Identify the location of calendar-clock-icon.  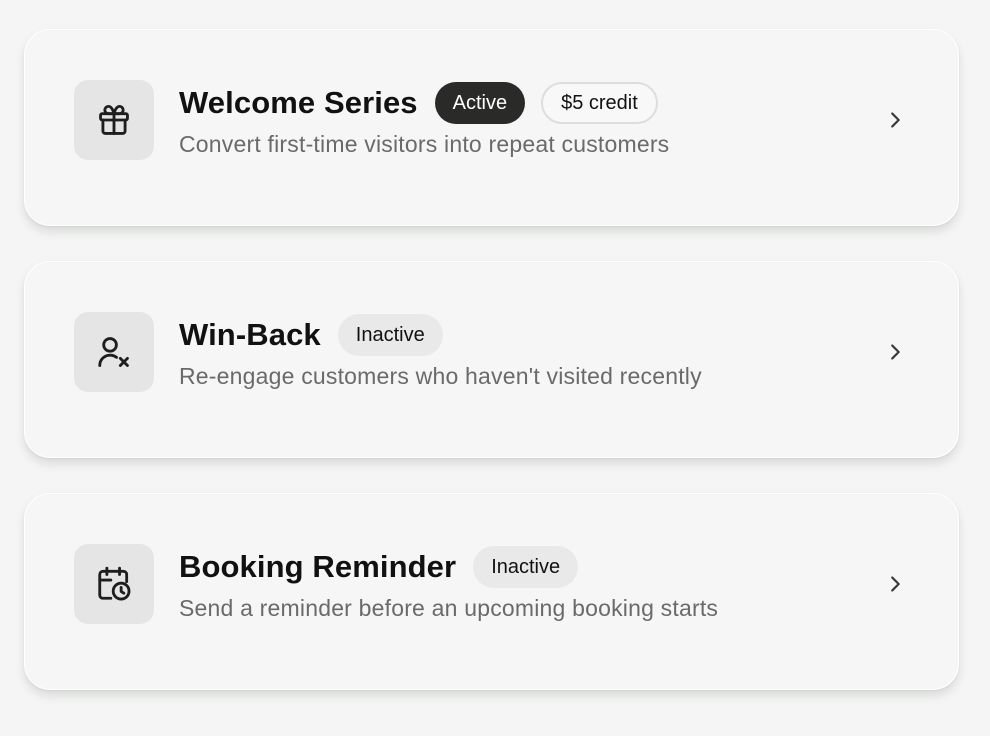
(114, 583).